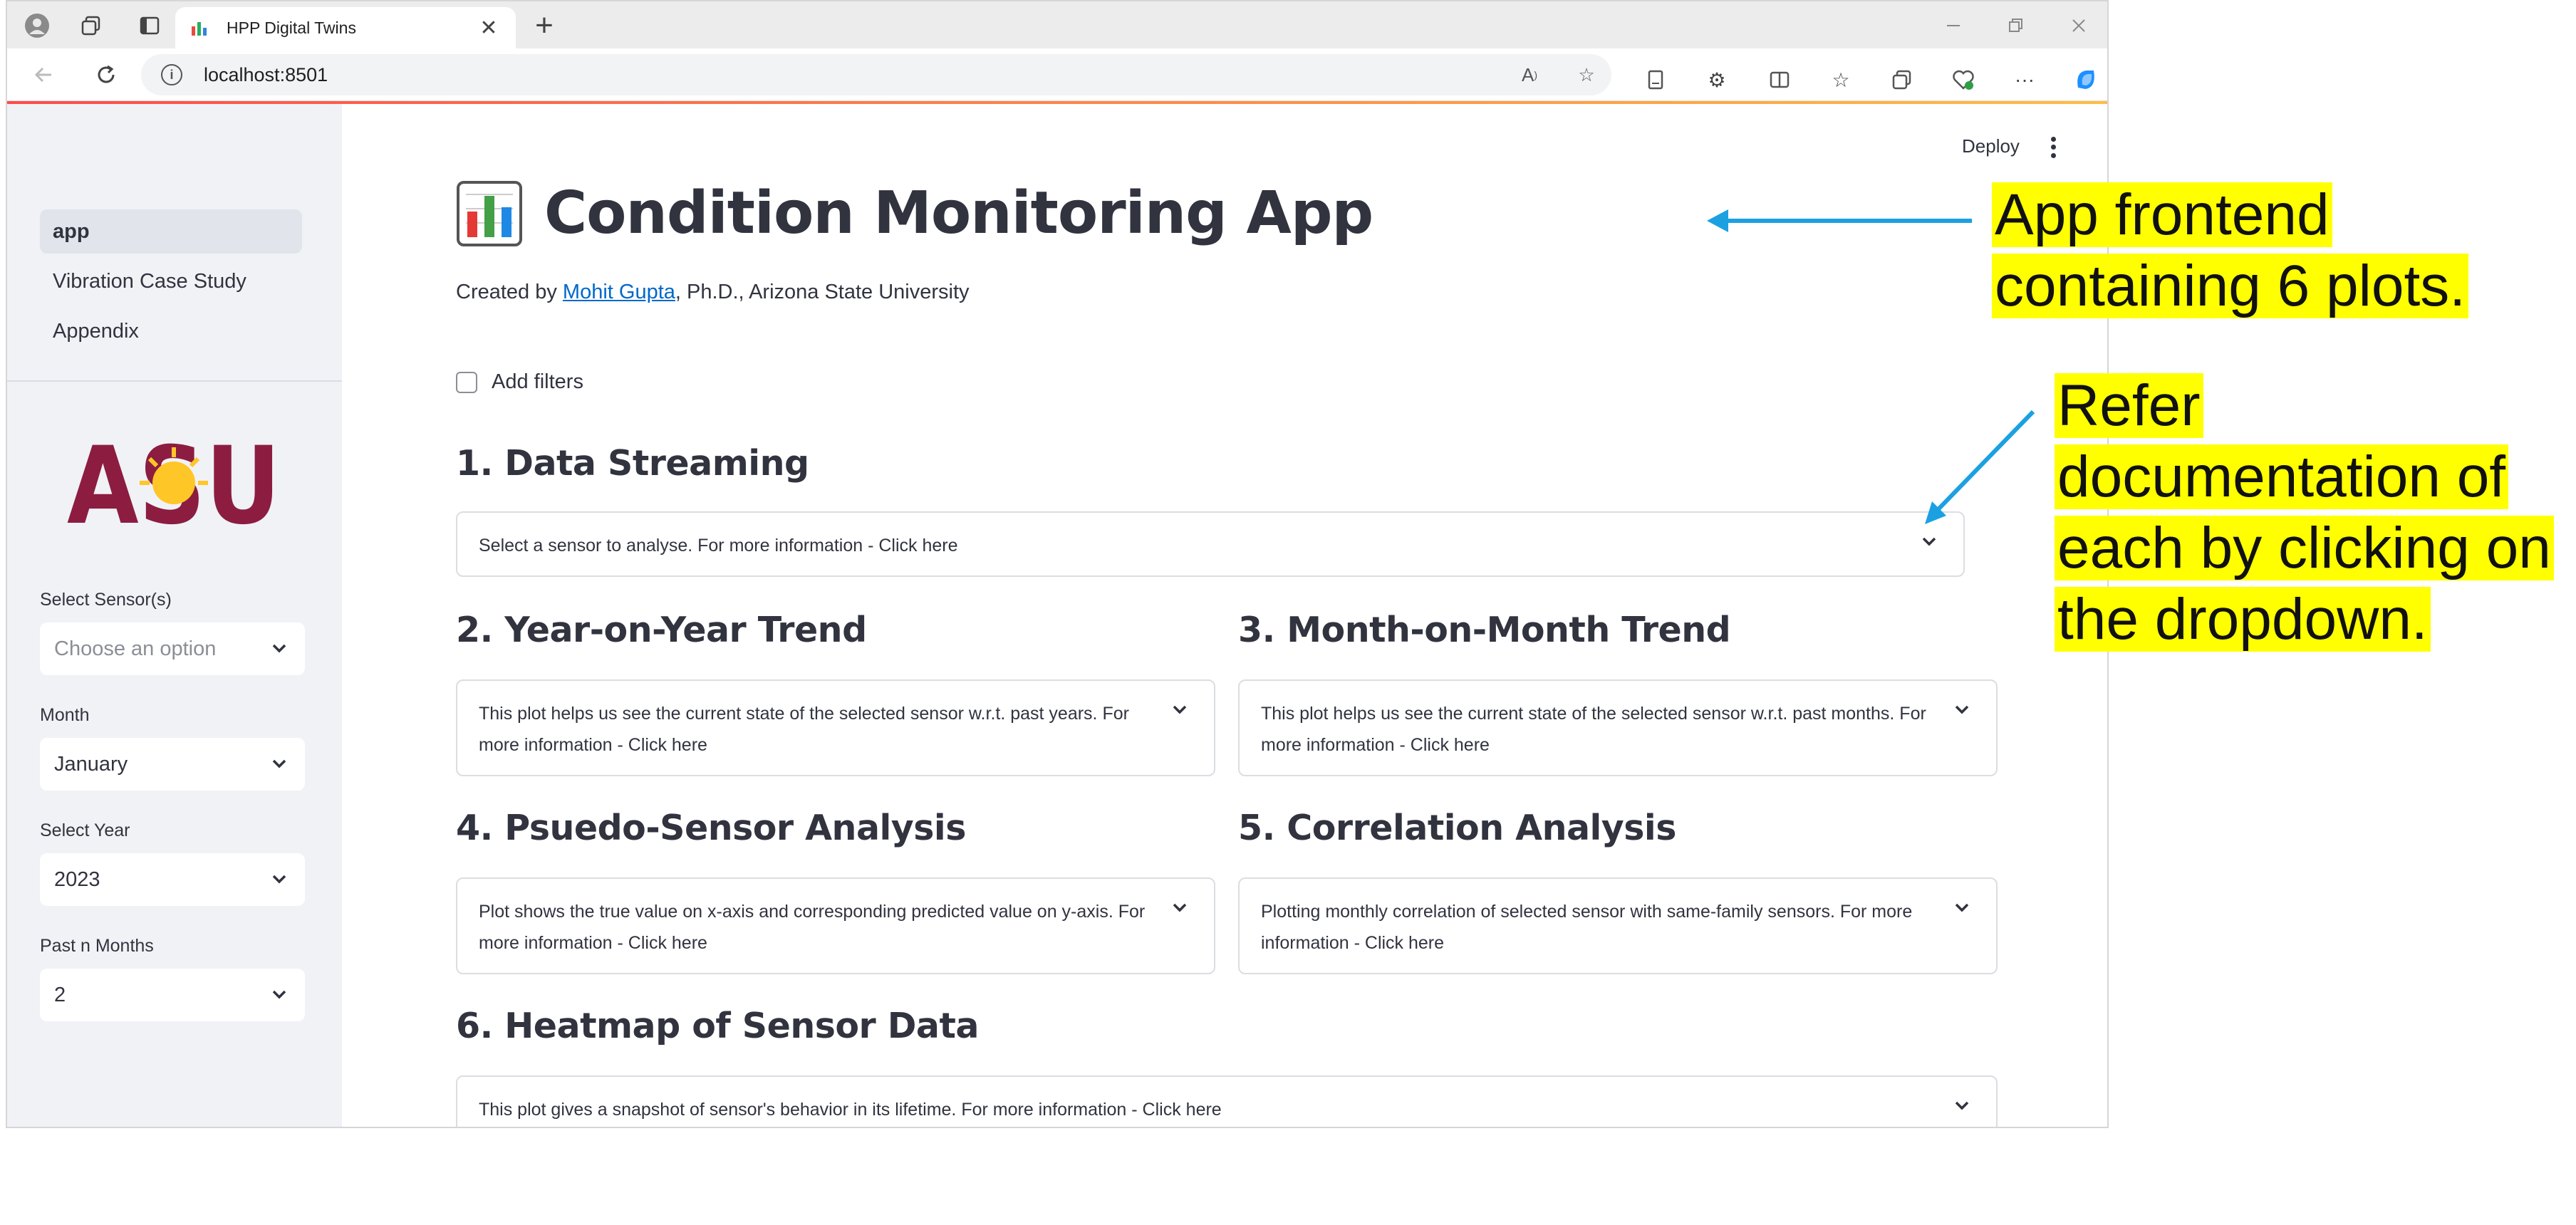 Image resolution: width=2576 pixels, height=1225 pixels. What do you see at coordinates (2277, 250) in the screenshot?
I see `annotation-note-frontend: App frontend containing 6 plots.` at bounding box center [2277, 250].